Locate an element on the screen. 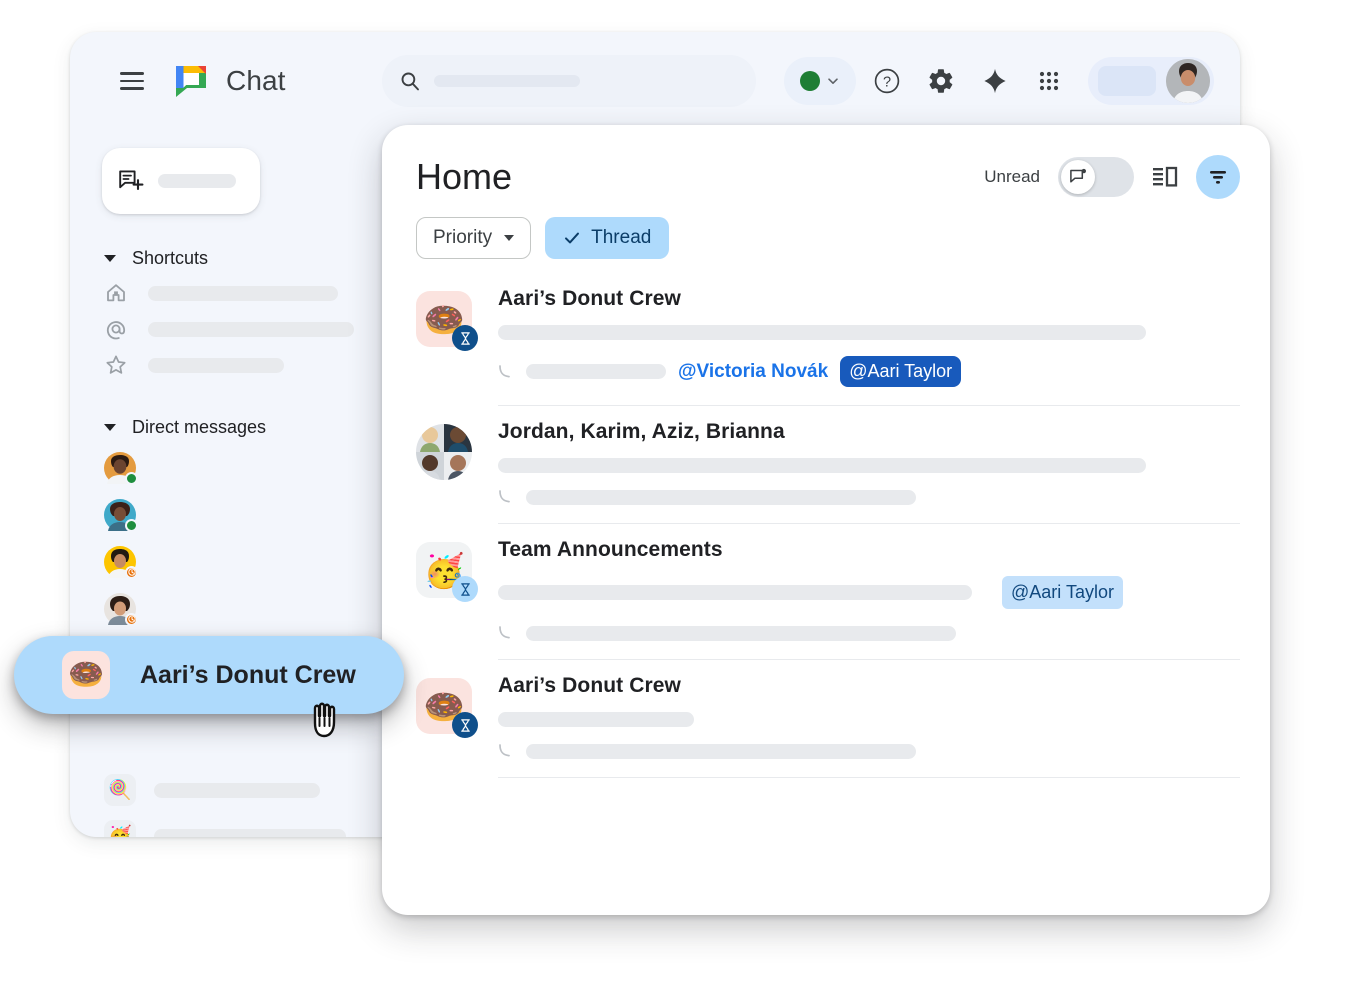 Image resolution: width=1368 pixels, height=1000 pixels. status-dot is located at coordinates (810, 81).